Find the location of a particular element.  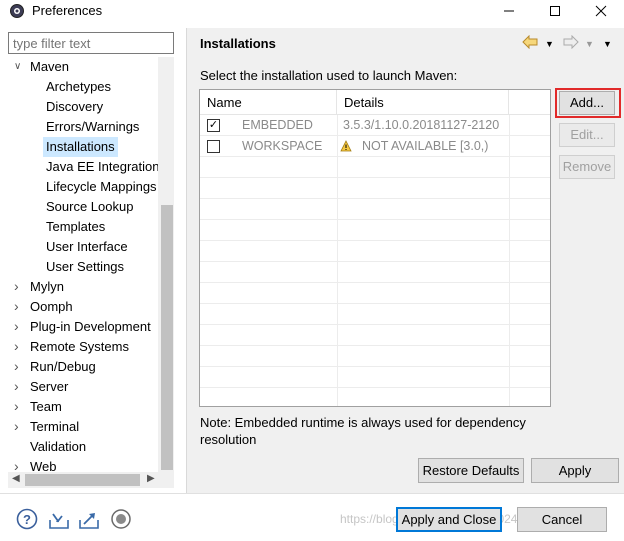

tree-item-label: Discovery is located at coordinates (75, 106).